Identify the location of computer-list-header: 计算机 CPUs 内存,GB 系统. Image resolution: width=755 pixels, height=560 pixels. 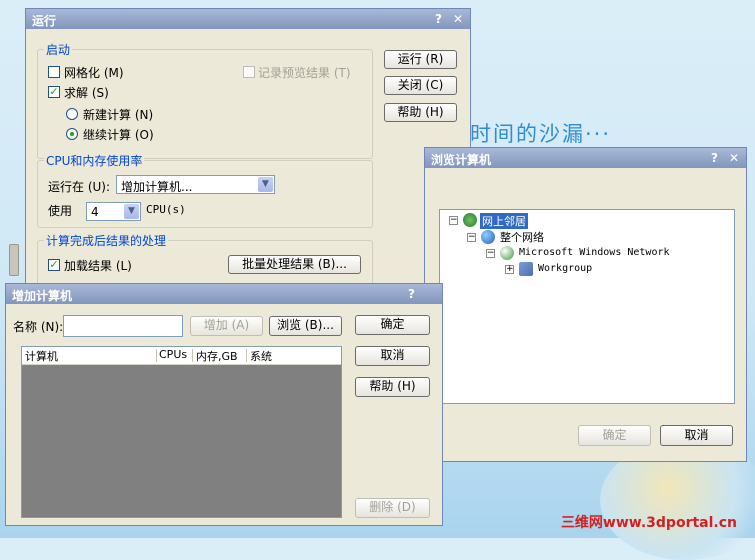
(181, 356).